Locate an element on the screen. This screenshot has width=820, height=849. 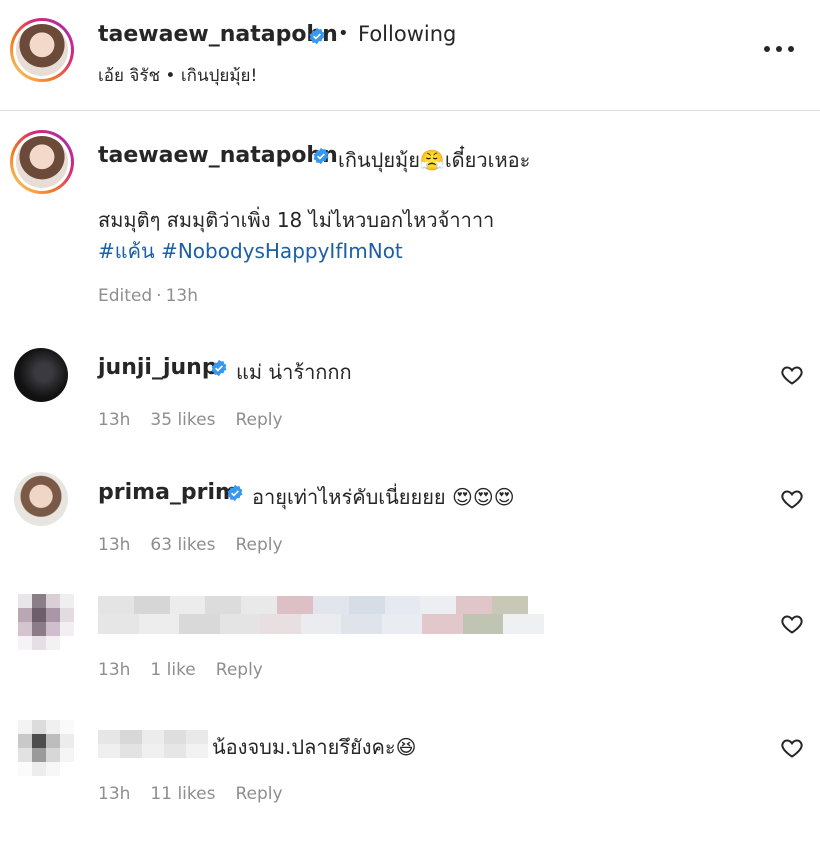
comment-text: น้องจบม.ปลายรึยังคะ😆 is located at coordinates (314, 747).